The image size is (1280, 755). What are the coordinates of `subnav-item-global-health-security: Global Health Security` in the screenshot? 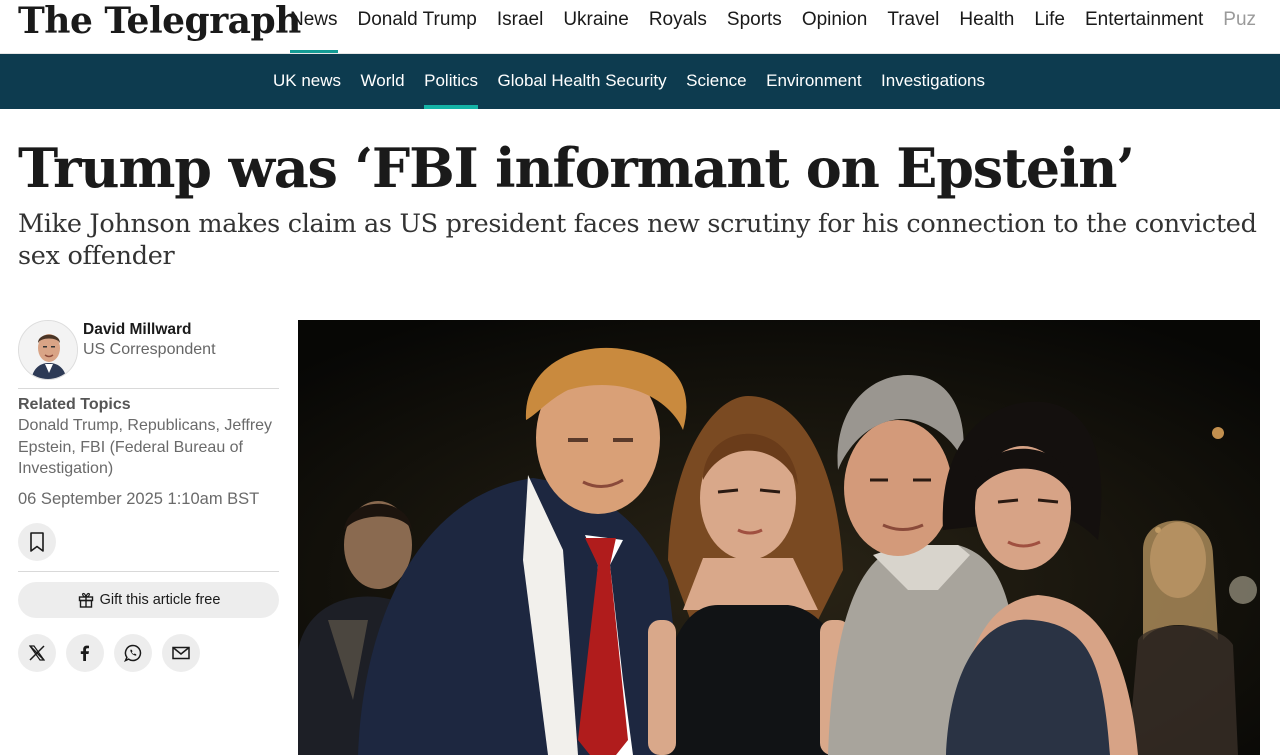 It's located at (581, 81).